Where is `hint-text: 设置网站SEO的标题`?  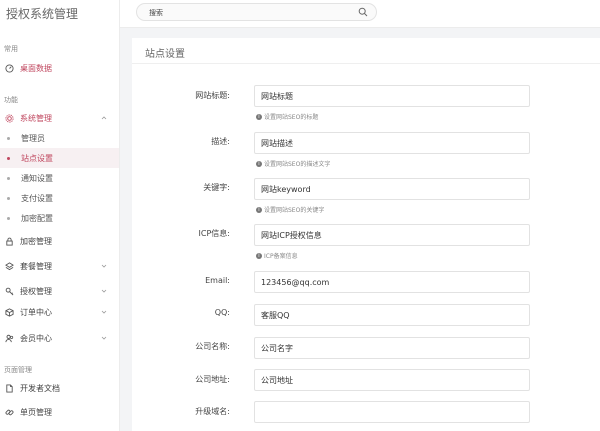 hint-text: 设置网站SEO的标题 is located at coordinates (291, 117).